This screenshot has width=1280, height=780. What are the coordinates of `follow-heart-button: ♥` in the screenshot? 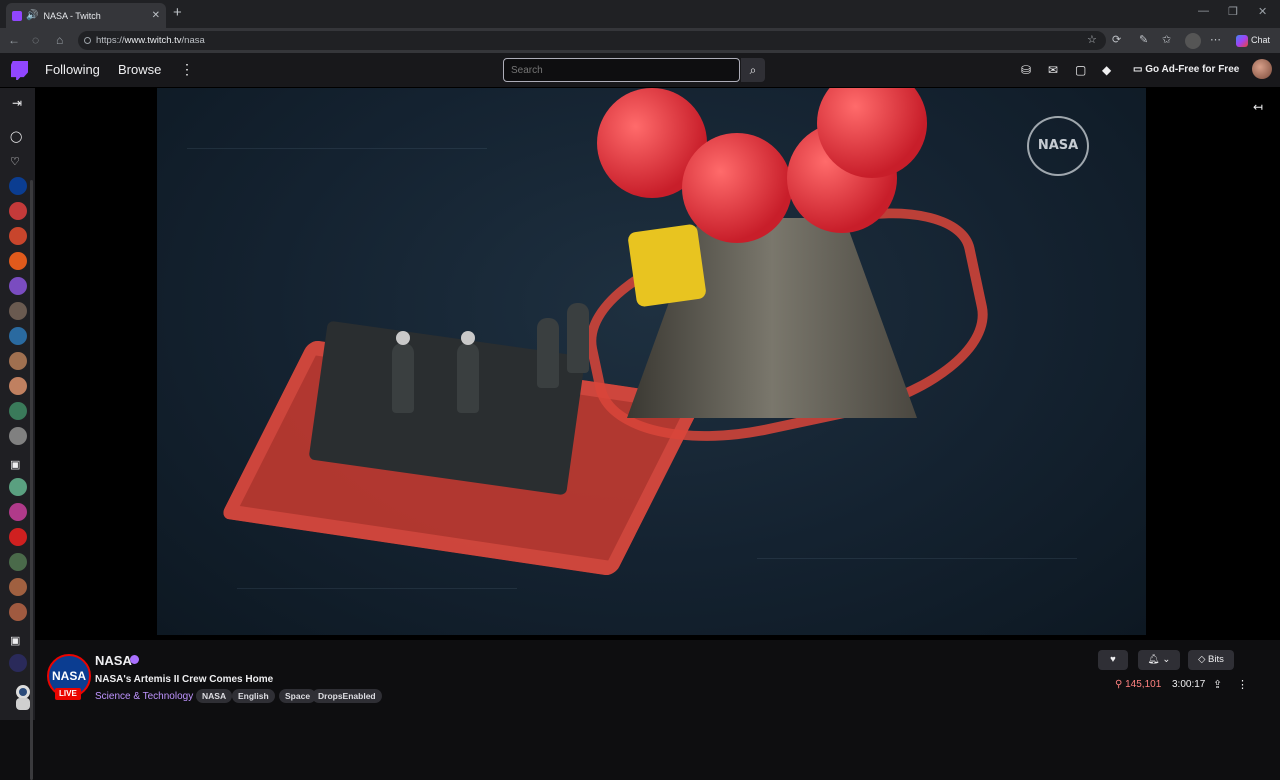 It's located at (1113, 660).